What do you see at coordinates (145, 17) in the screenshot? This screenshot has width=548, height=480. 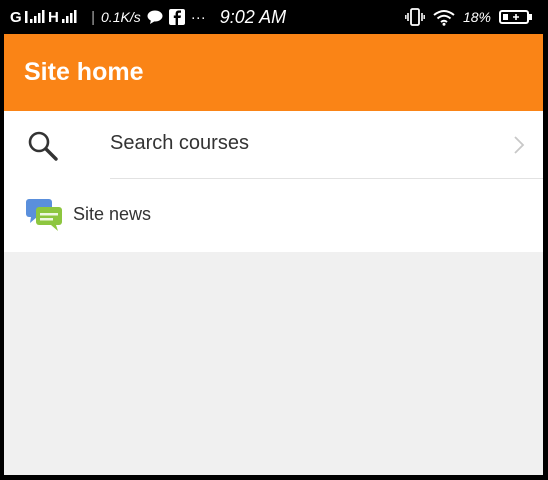 I see `status-left: G H | 0.1K/s ··· 9:02 AM` at bounding box center [145, 17].